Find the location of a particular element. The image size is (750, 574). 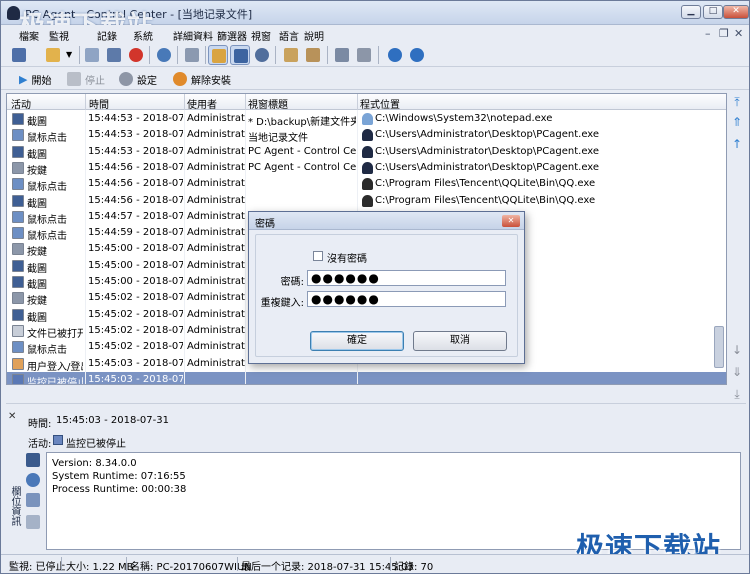

previous-record-icon: ↑ is located at coordinates (737, 144).